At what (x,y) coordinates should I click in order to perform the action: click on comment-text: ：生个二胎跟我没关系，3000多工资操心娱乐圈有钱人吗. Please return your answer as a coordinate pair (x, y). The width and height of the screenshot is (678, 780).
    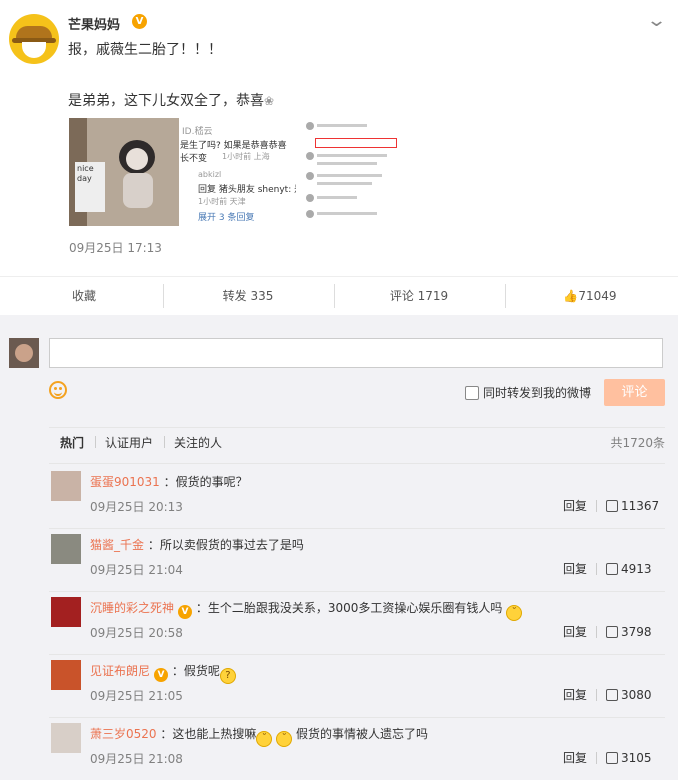
    Looking at the image, I should click on (349, 608).